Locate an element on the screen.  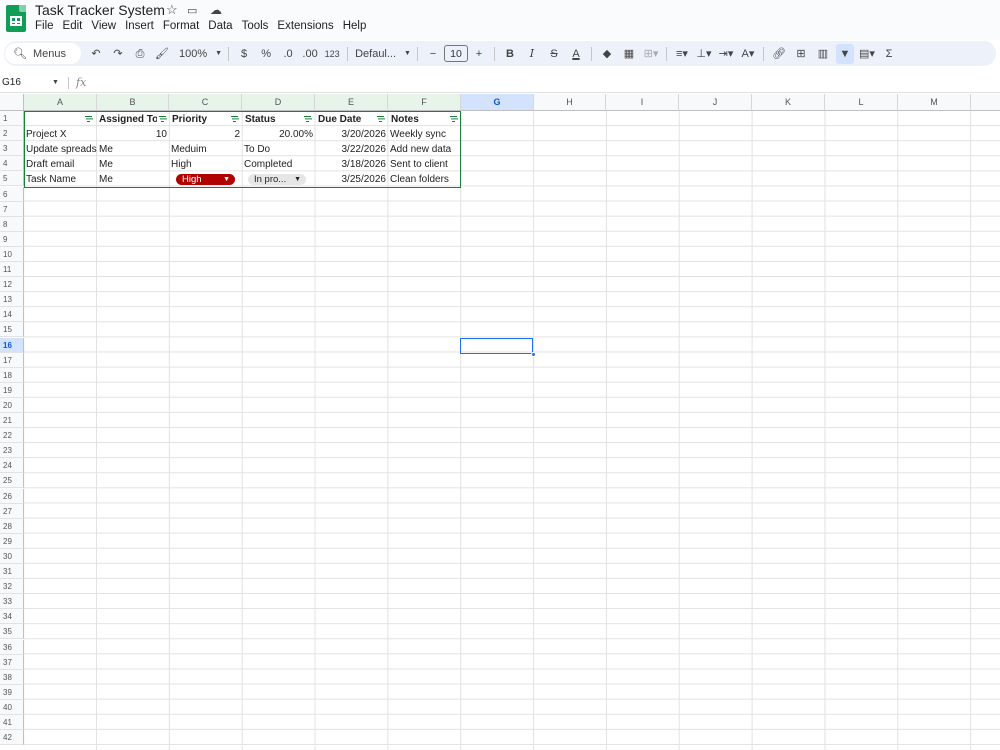
strikethrough-icon: S is located at coordinates (554, 54).